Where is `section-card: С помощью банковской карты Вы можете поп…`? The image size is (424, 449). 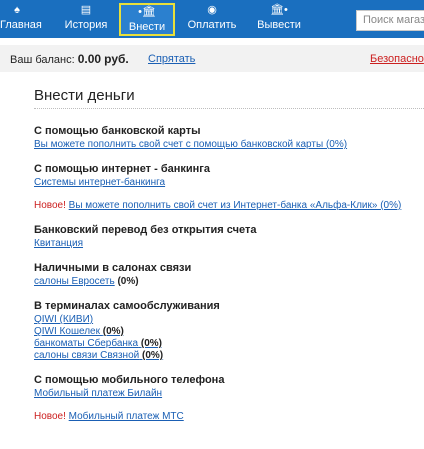
section-card: С помощью банковской карты Вы можете поп… is located at coordinates (229, 137).